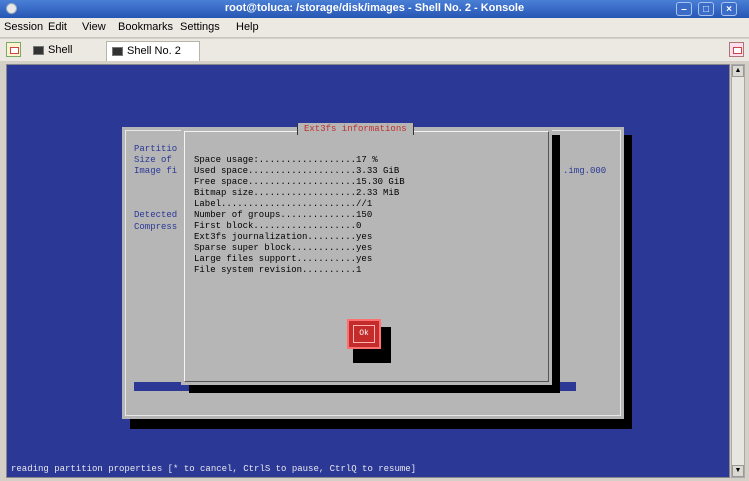 The width and height of the screenshot is (749, 481). Describe the element at coordinates (738, 471) in the screenshot. I see `scroll-down-icon: ▼` at that location.